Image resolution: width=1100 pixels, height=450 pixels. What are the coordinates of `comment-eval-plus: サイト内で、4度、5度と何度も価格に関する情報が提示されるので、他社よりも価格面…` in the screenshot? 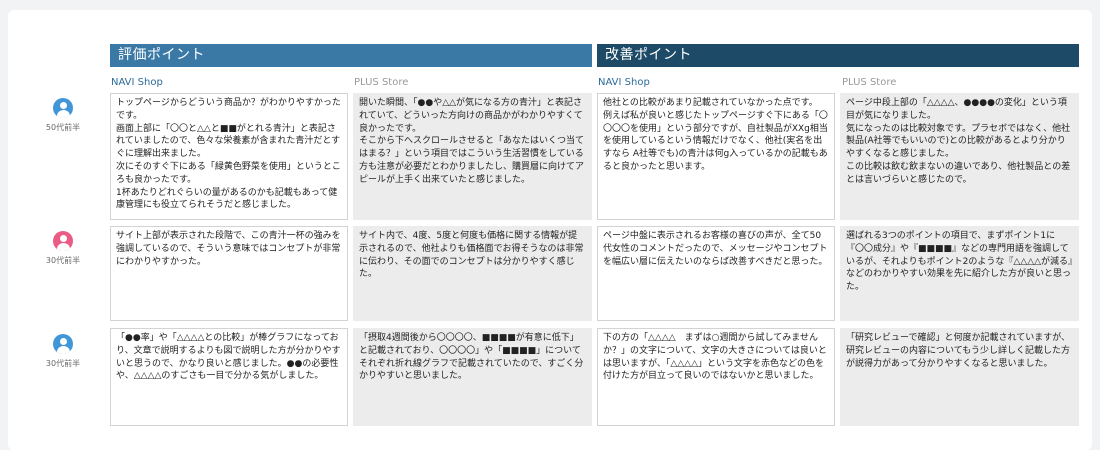 It's located at (472, 273).